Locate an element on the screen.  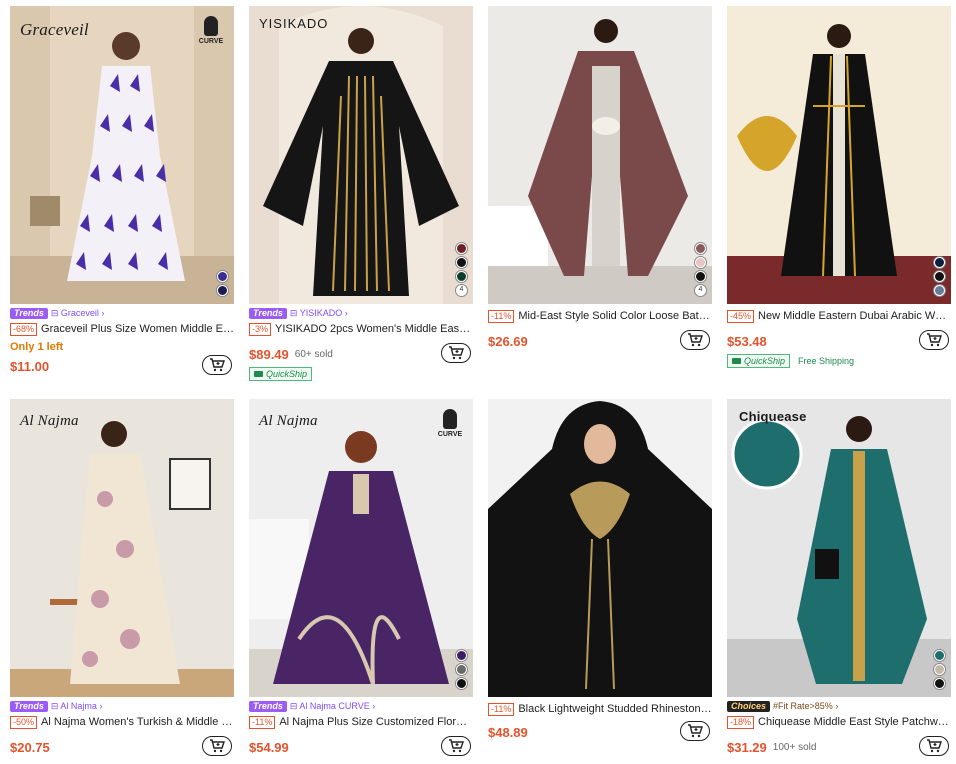
product-image: Al Najma is located at coordinates (122, 548).